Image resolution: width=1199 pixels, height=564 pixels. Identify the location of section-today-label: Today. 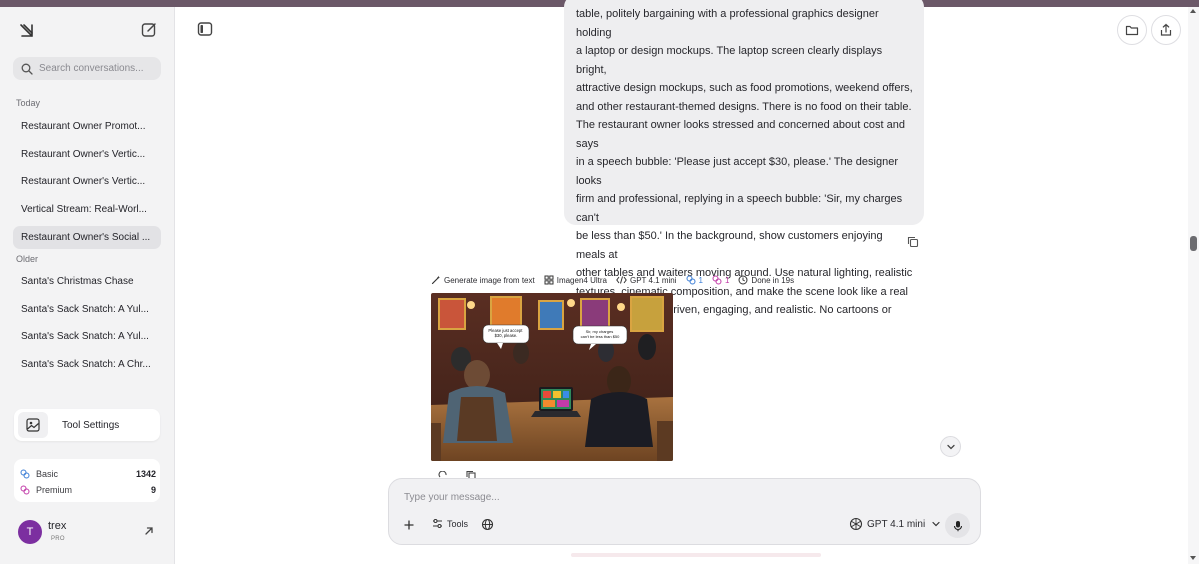
(28, 103).